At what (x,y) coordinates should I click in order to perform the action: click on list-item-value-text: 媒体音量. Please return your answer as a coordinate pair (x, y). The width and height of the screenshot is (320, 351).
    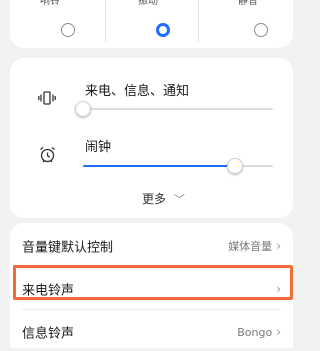
    Looking at the image, I should click on (250, 246).